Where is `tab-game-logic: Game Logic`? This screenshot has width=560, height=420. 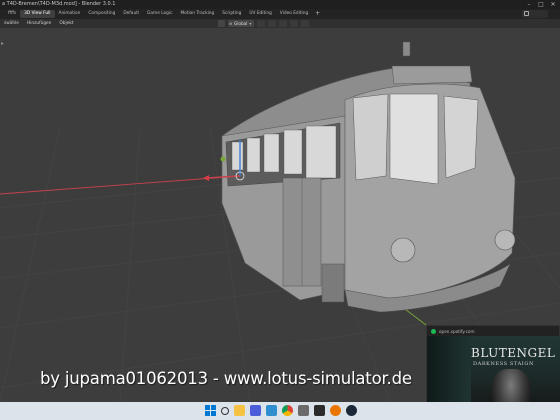 tab-game-logic: Game Logic is located at coordinates (159, 14).